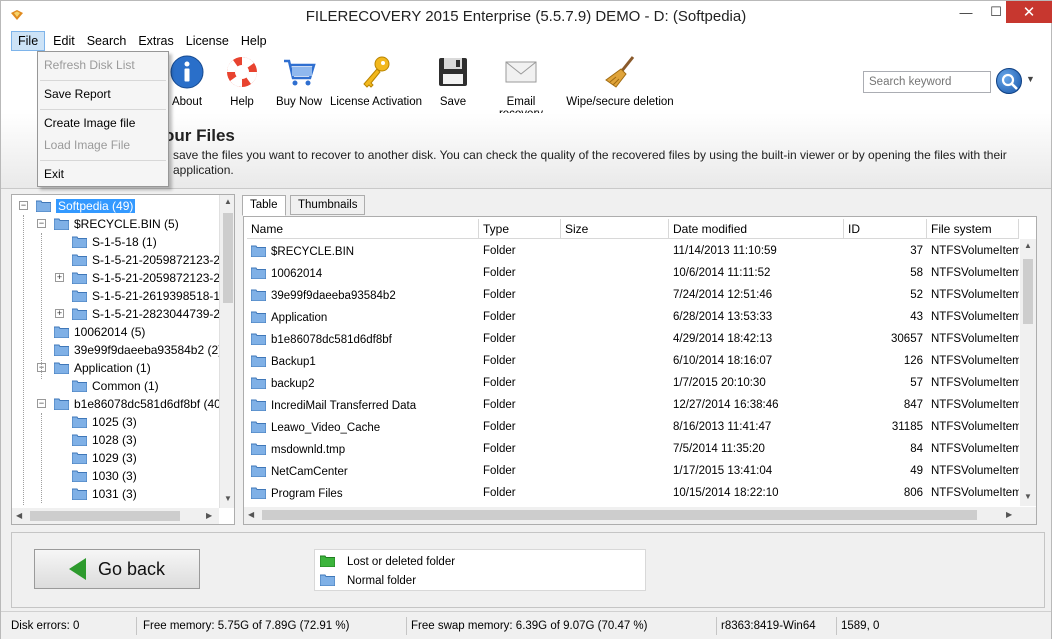  I want to click on tree-node: 1028 (3), so click(104, 440).